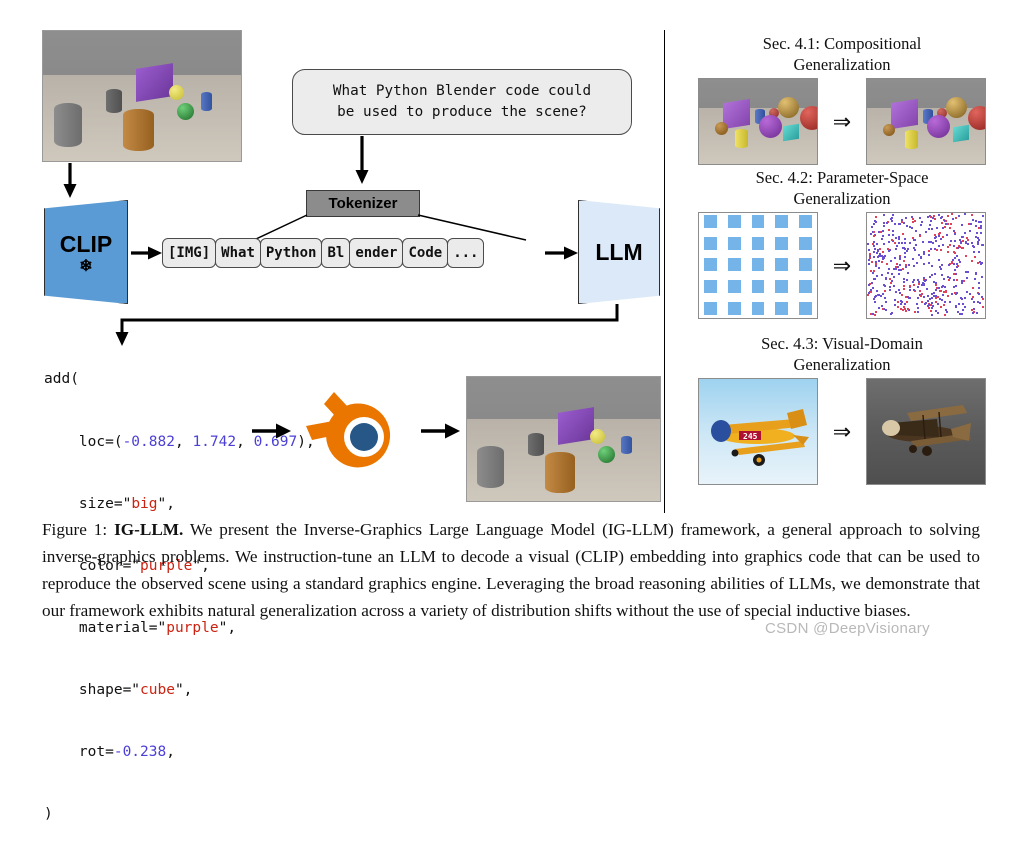 The image size is (1021, 866). I want to click on svg-text: 245, so click(750, 436).